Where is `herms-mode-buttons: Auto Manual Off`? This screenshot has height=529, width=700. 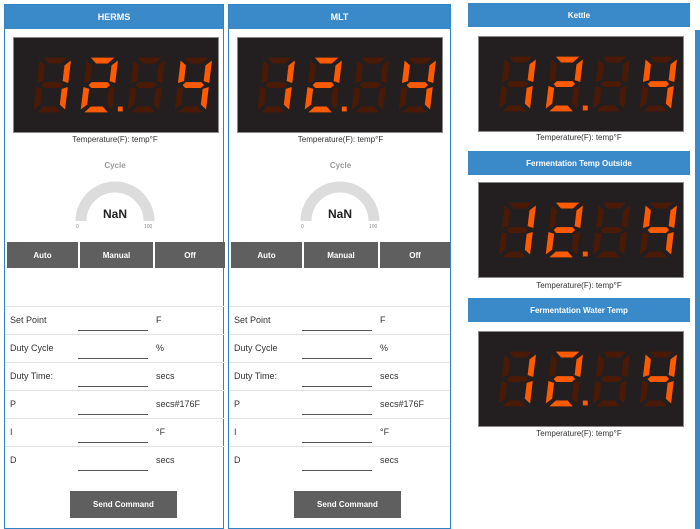 herms-mode-buttons: Auto Manual Off is located at coordinates (116, 255).